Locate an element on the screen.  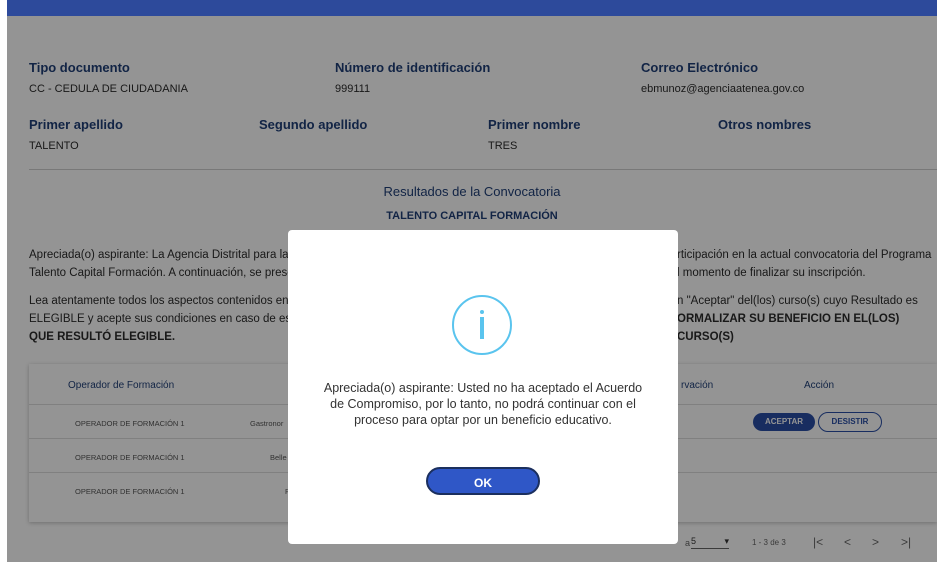
info-icon is located at coordinates (482, 325).